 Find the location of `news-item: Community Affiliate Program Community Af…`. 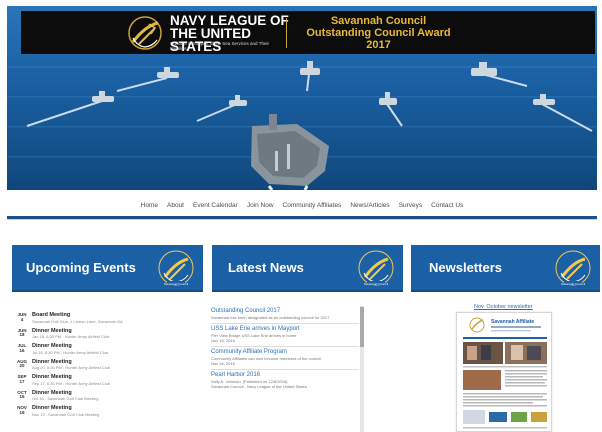

news-item: Community Affiliate Program Community Af… is located at coordinates (285, 358).